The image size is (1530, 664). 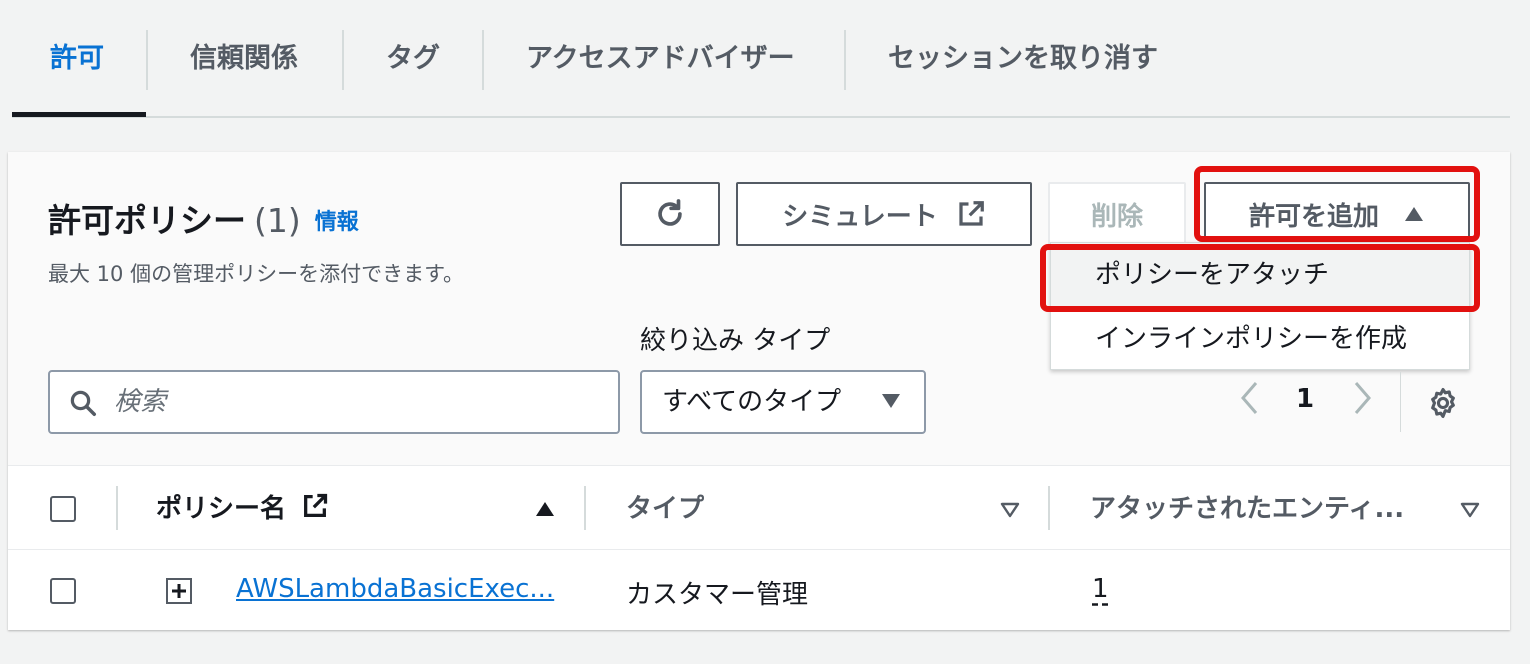 What do you see at coordinates (752, 402) in the screenshot?
I see `type-filter-value: すべてのタイプ` at bounding box center [752, 402].